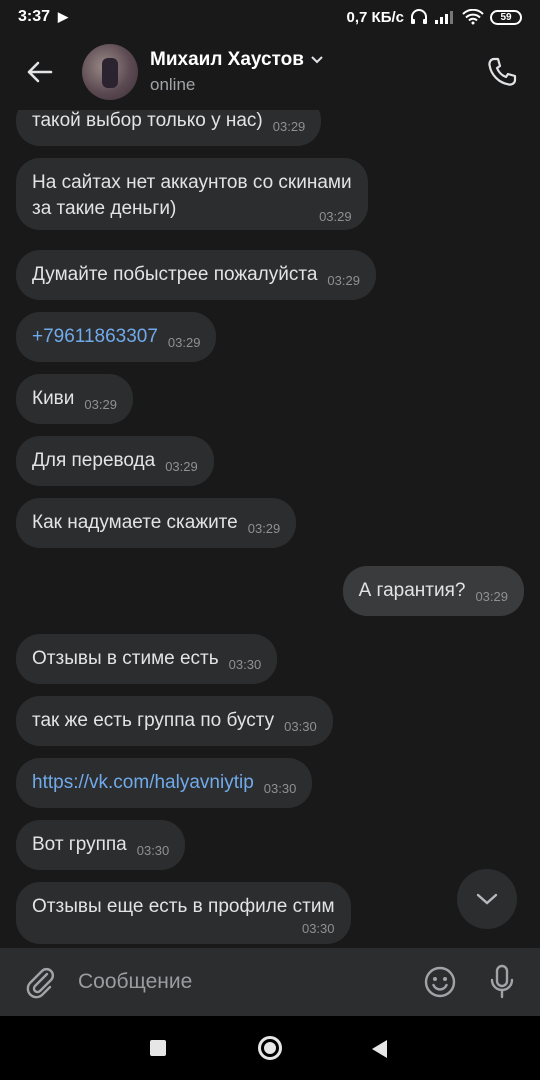 The width and height of the screenshot is (540, 1080). Describe the element at coordinates (63, 16) in the screenshot. I see `play-icon: ▶` at that location.